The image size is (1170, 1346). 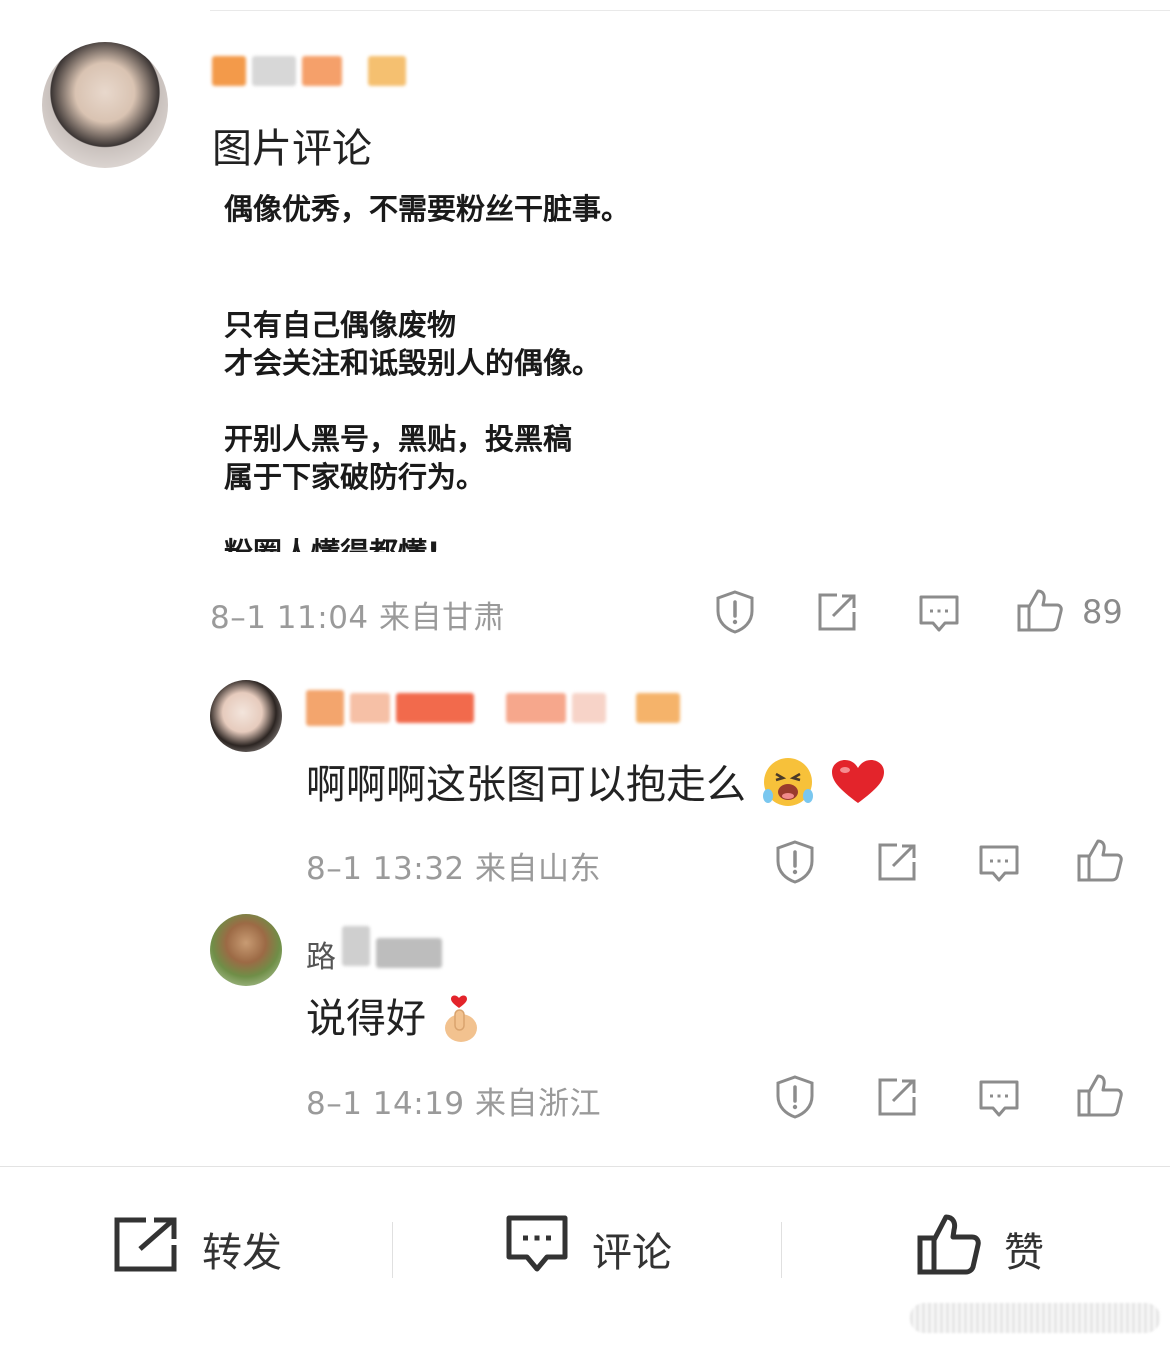 I want to click on image-text-line: 开别人黑号，黑贴，投黑稿, so click(x=398, y=439).